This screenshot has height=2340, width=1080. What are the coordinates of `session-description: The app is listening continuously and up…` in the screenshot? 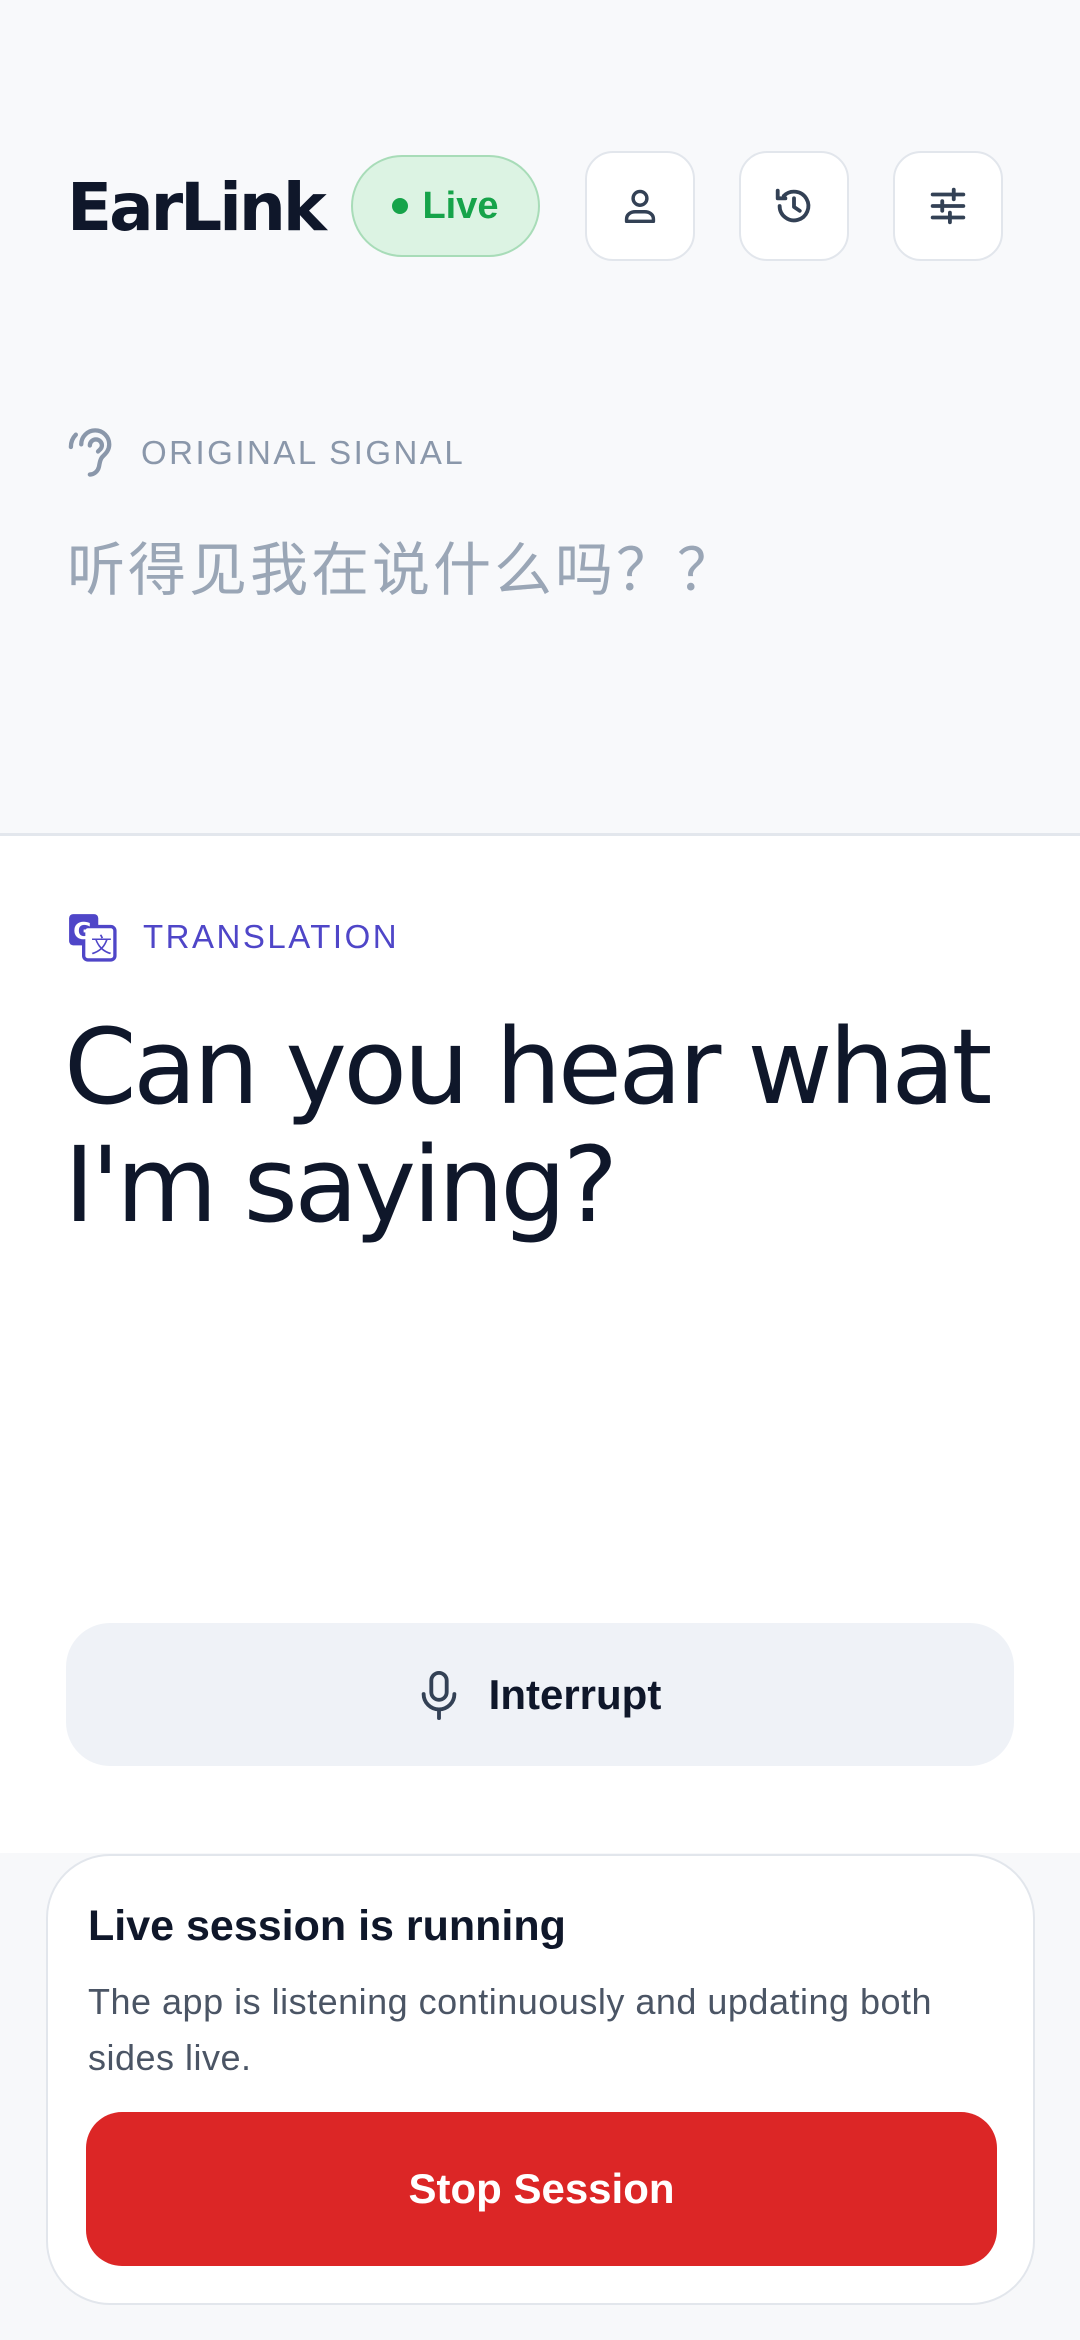 It's located at (510, 2029).